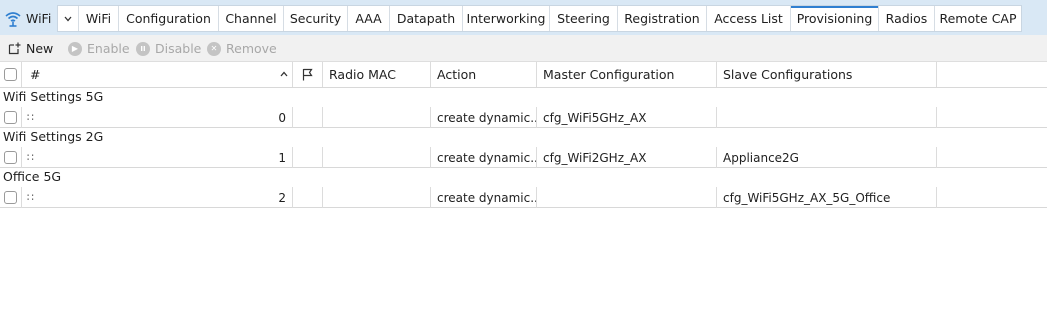  Describe the element at coordinates (157, 117) in the screenshot. I see `index-cell: ∷ 0` at that location.